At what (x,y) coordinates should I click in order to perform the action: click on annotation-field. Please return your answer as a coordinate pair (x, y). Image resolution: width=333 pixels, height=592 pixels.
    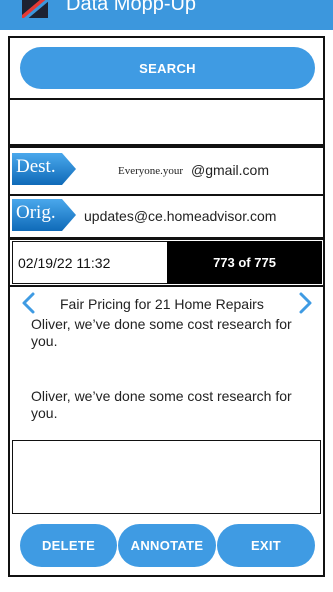
    Looking at the image, I should click on (166, 477).